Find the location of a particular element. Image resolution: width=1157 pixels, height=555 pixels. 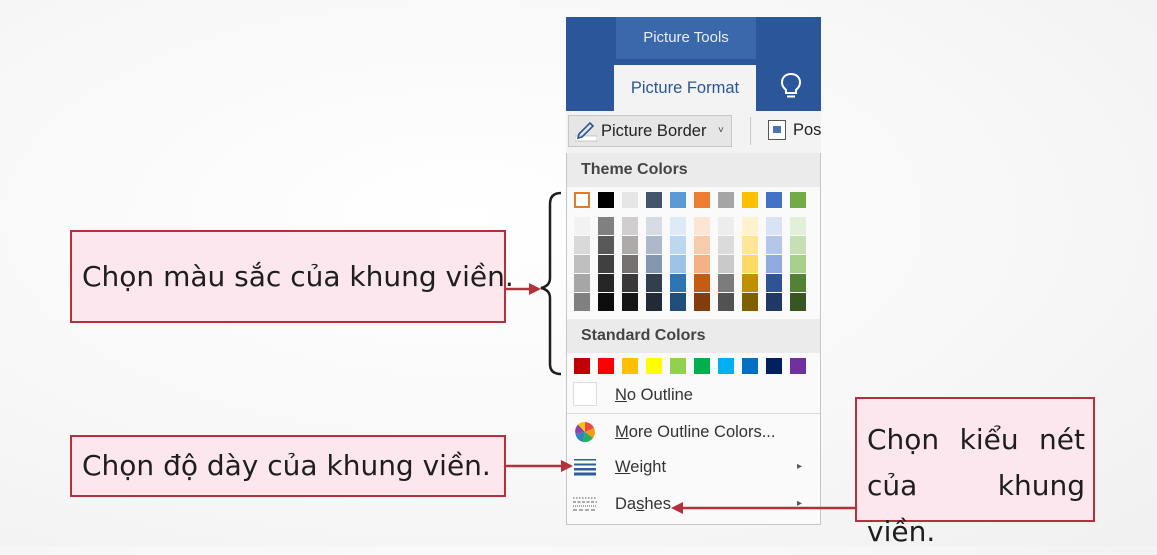

color-callout: Chọn màu sắc của khung viền. is located at coordinates (292, 276).